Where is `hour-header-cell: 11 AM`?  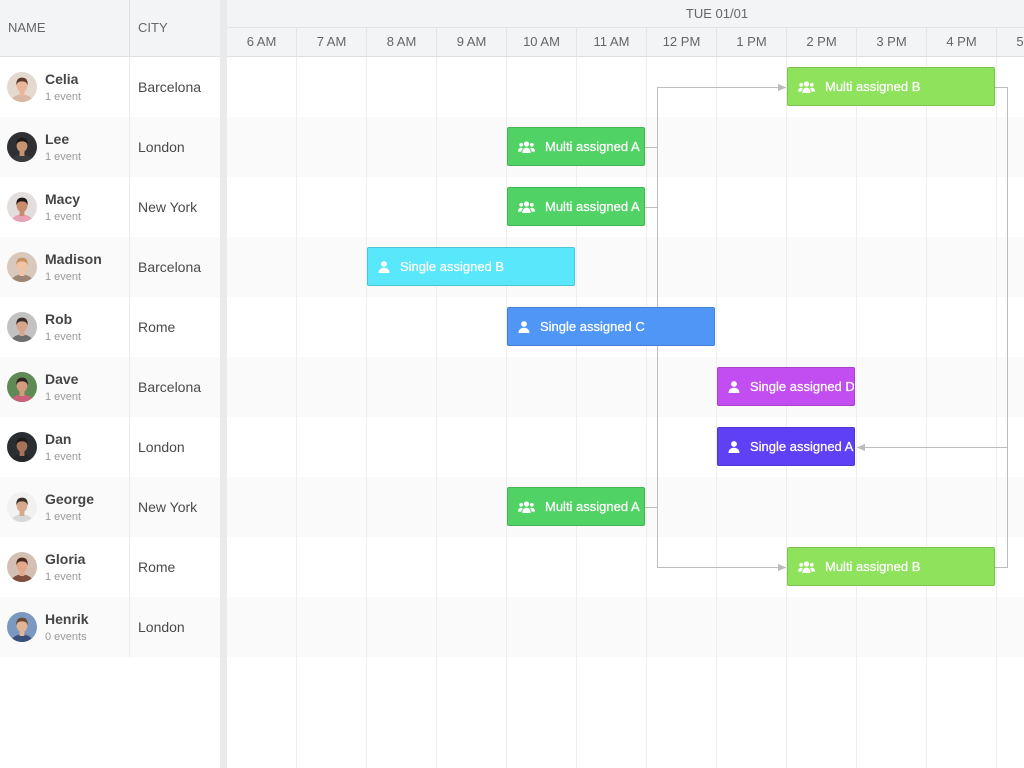
hour-header-cell: 11 AM is located at coordinates (612, 42).